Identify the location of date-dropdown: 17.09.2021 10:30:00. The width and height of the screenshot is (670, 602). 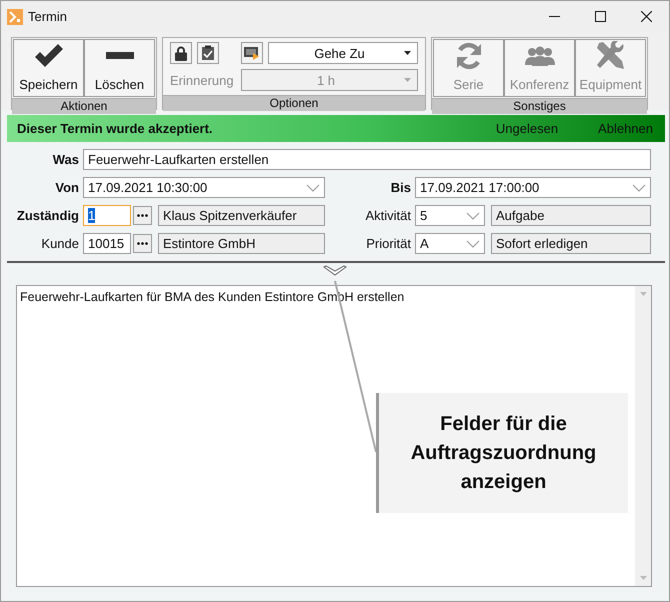
(204, 187).